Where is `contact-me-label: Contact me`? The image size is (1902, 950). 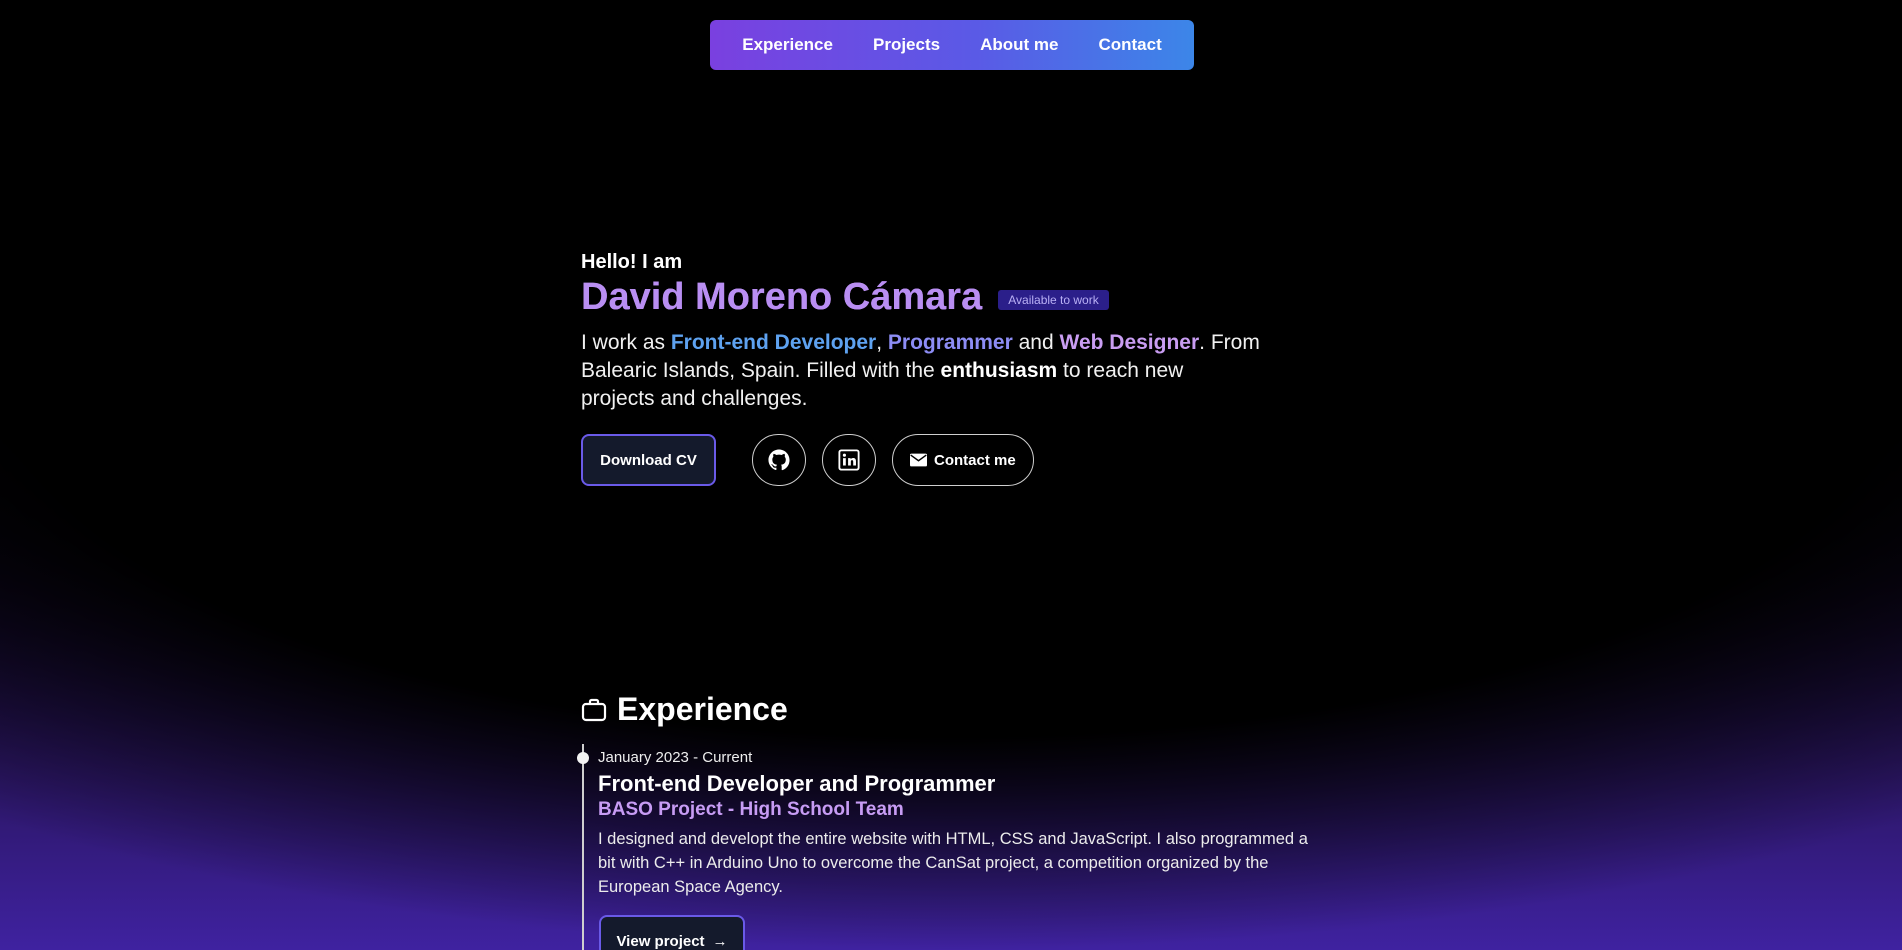 contact-me-label: Contact me is located at coordinates (975, 460).